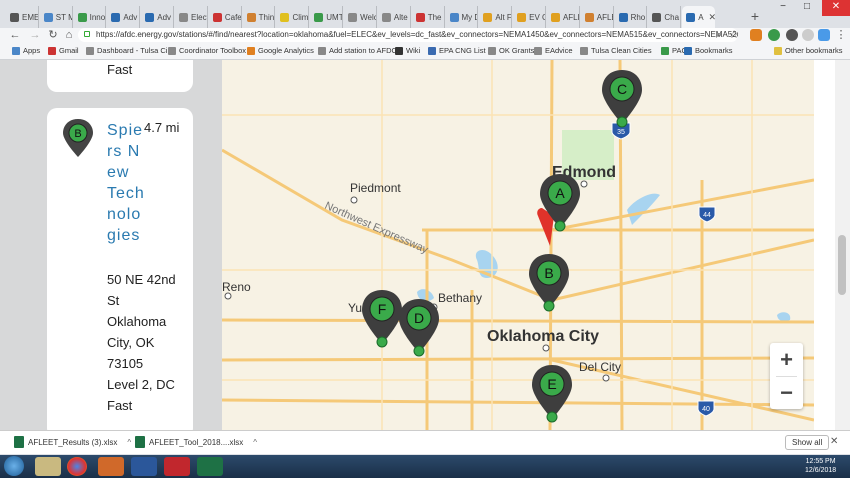 The width and height of the screenshot is (850, 478). Describe the element at coordinates (15, 35) in the screenshot. I see `back-button: ←` at that location.